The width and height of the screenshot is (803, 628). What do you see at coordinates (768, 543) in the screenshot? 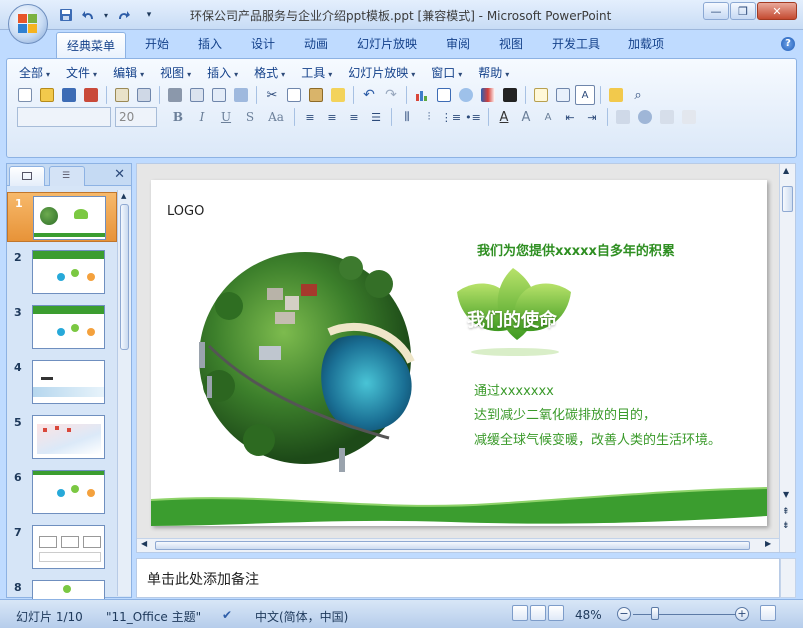
I see `scroll-right-icon: ▶` at bounding box center [768, 543].